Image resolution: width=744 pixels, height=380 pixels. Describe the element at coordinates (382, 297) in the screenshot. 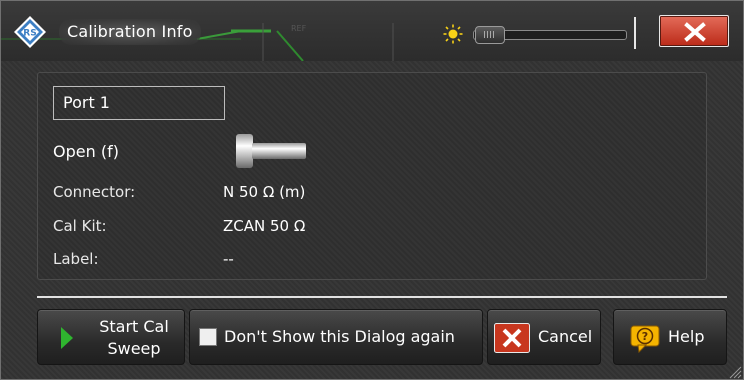

I see `button-separator` at that location.